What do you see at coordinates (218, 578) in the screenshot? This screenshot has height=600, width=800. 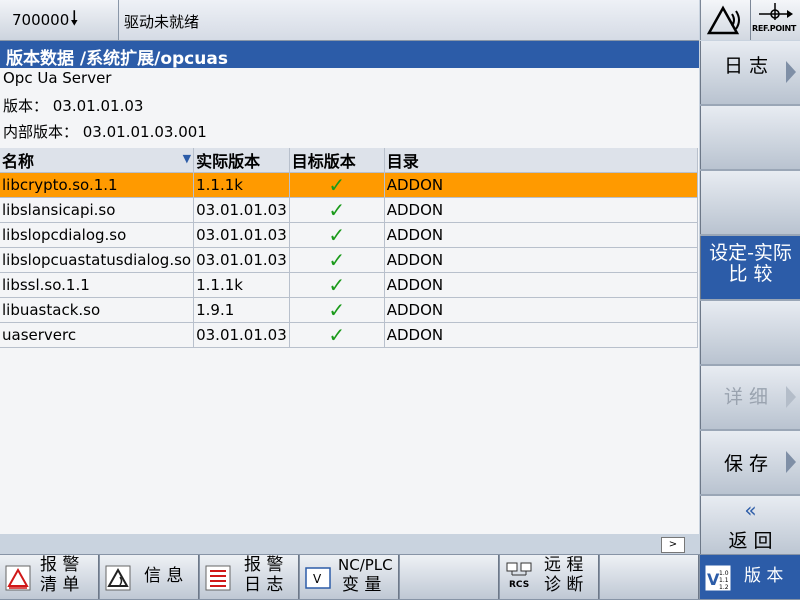 I see `alarm-log-icon` at bounding box center [218, 578].